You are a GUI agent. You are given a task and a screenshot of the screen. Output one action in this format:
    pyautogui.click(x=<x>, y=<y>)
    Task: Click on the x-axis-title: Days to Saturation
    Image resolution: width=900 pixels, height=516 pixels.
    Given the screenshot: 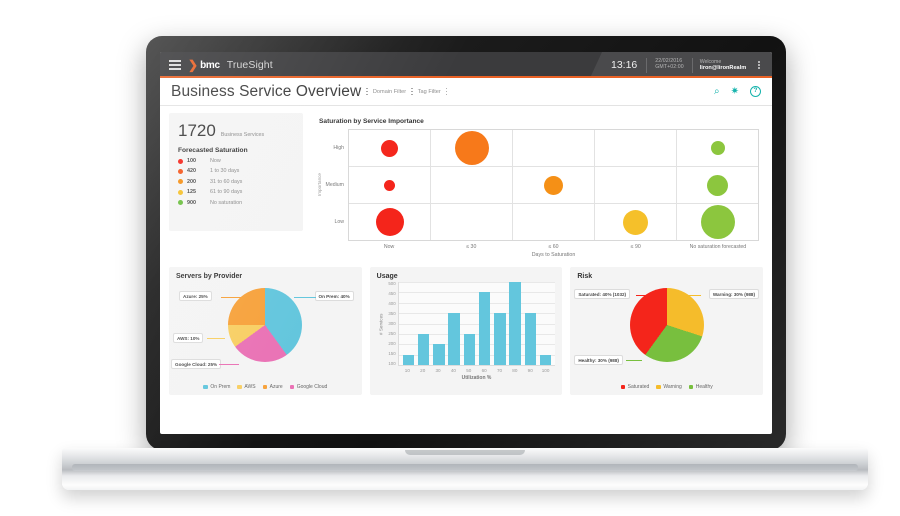 What is the action you would take?
    pyautogui.click(x=553, y=255)
    